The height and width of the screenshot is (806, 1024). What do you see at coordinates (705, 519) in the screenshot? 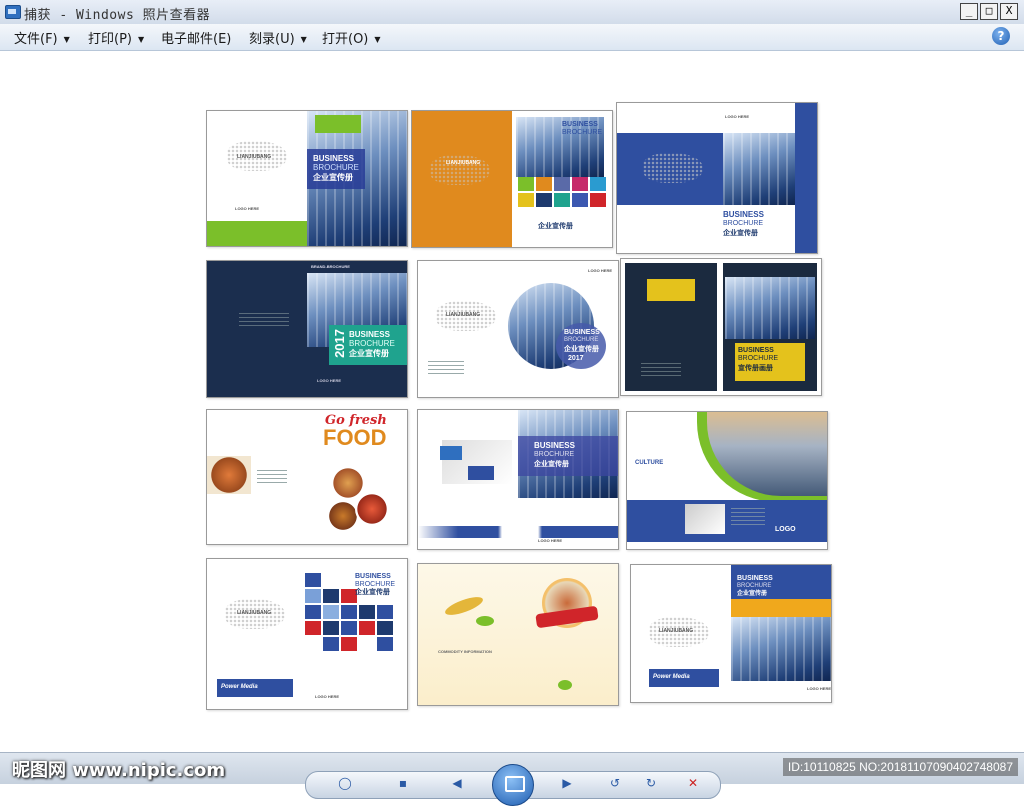
I see `laptop-photo` at bounding box center [705, 519].